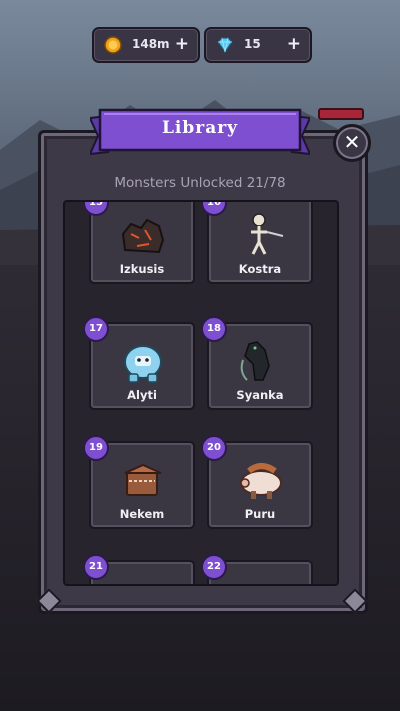 The image size is (400, 711). What do you see at coordinates (352, 143) in the screenshot?
I see `close-button: ✕` at bounding box center [352, 143].